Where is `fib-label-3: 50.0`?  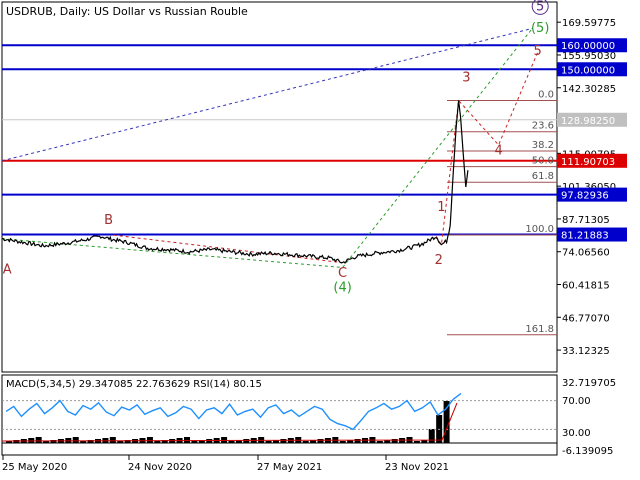
fib-label-3: 50.0 is located at coordinates (543, 161).